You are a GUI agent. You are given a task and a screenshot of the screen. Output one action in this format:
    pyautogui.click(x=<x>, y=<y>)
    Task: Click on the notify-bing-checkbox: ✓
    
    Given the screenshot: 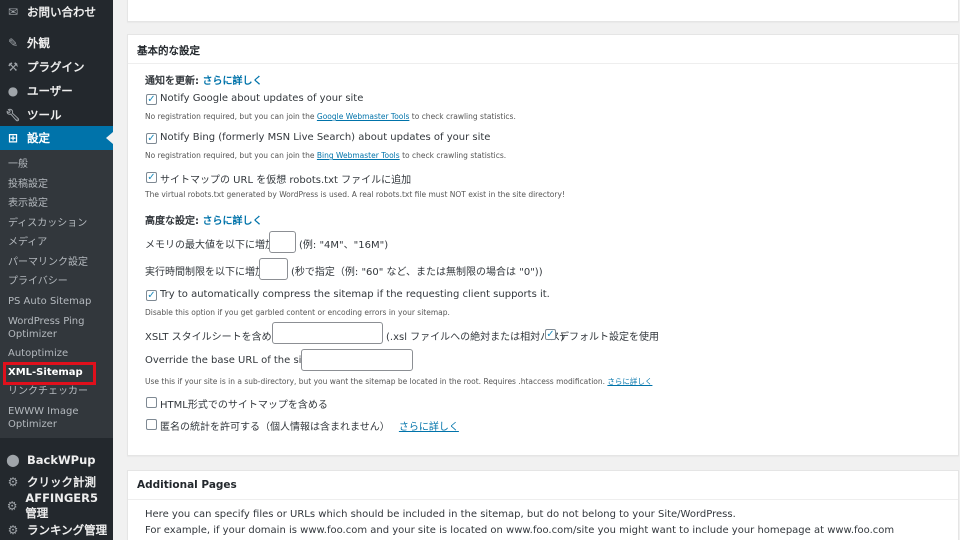 What is the action you would take?
    pyautogui.click(x=151, y=138)
    